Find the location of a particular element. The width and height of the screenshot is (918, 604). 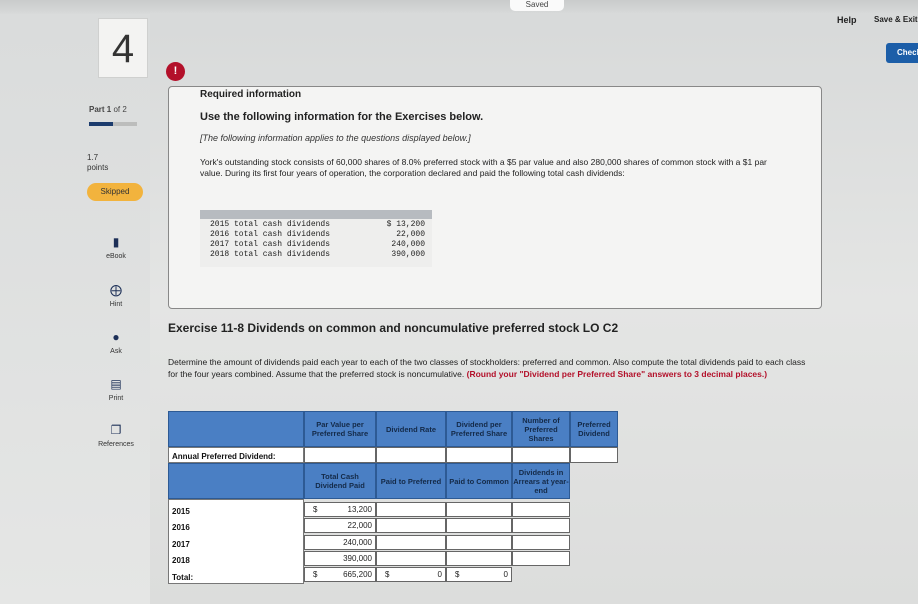

question-number: 4 is located at coordinates (123, 48).